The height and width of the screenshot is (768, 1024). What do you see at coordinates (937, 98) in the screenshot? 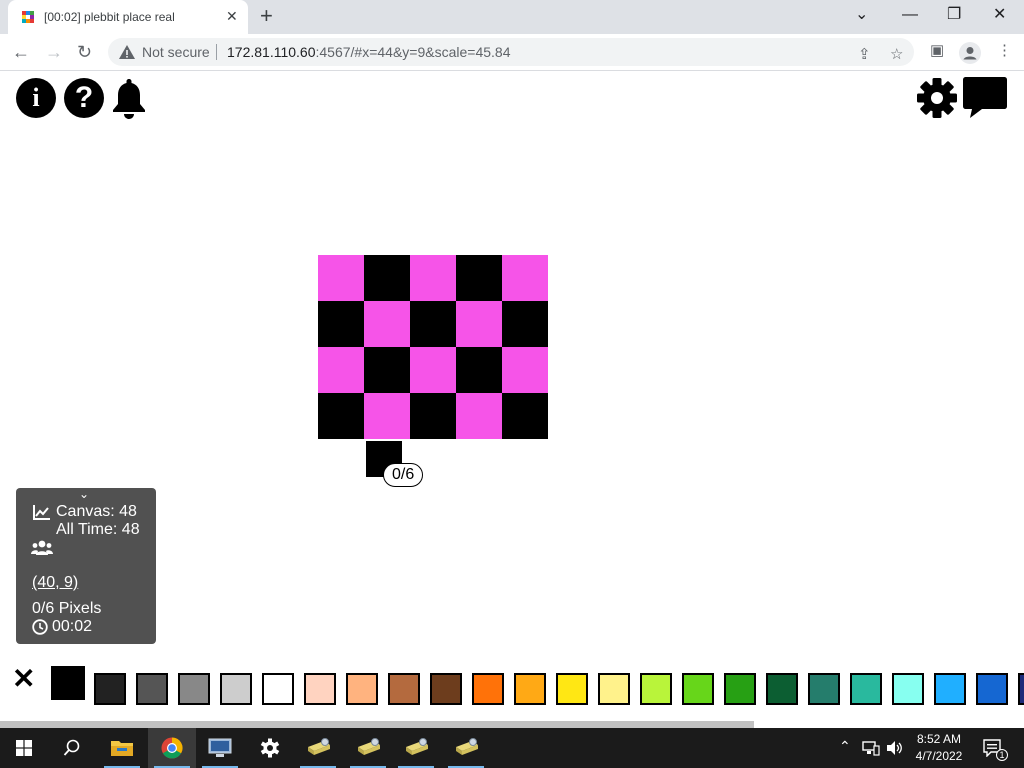
I see `gear-icon` at bounding box center [937, 98].